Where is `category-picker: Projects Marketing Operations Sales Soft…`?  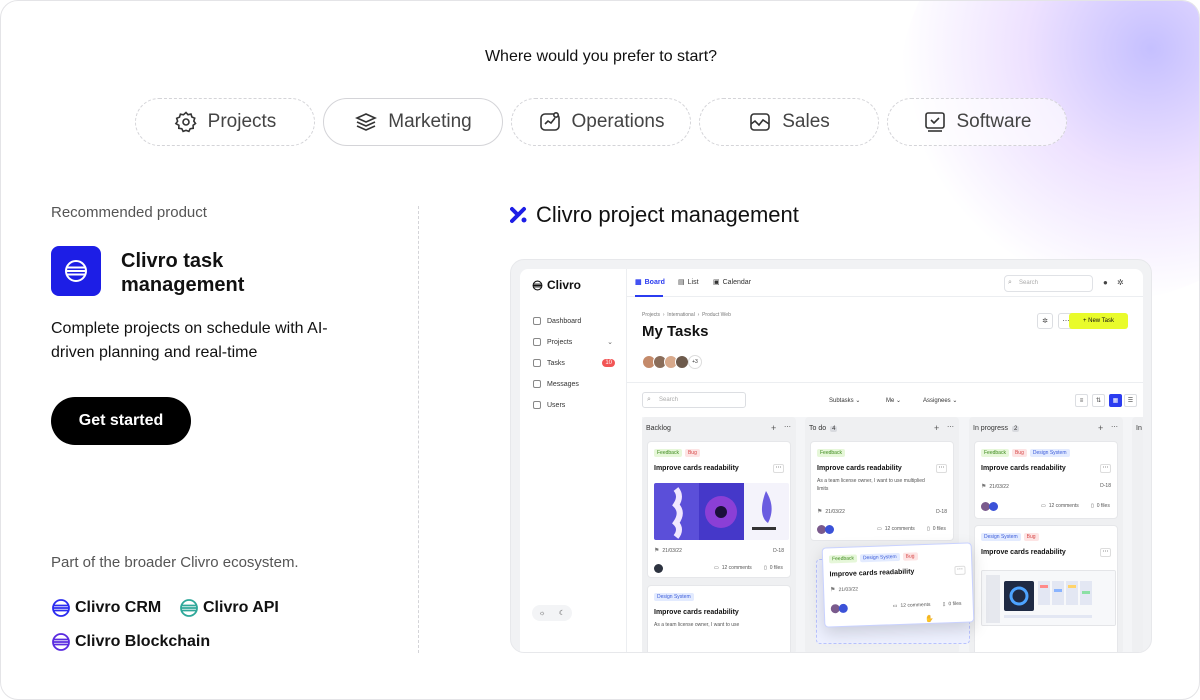 category-picker: Projects Marketing Operations Sales Soft… is located at coordinates (601, 122).